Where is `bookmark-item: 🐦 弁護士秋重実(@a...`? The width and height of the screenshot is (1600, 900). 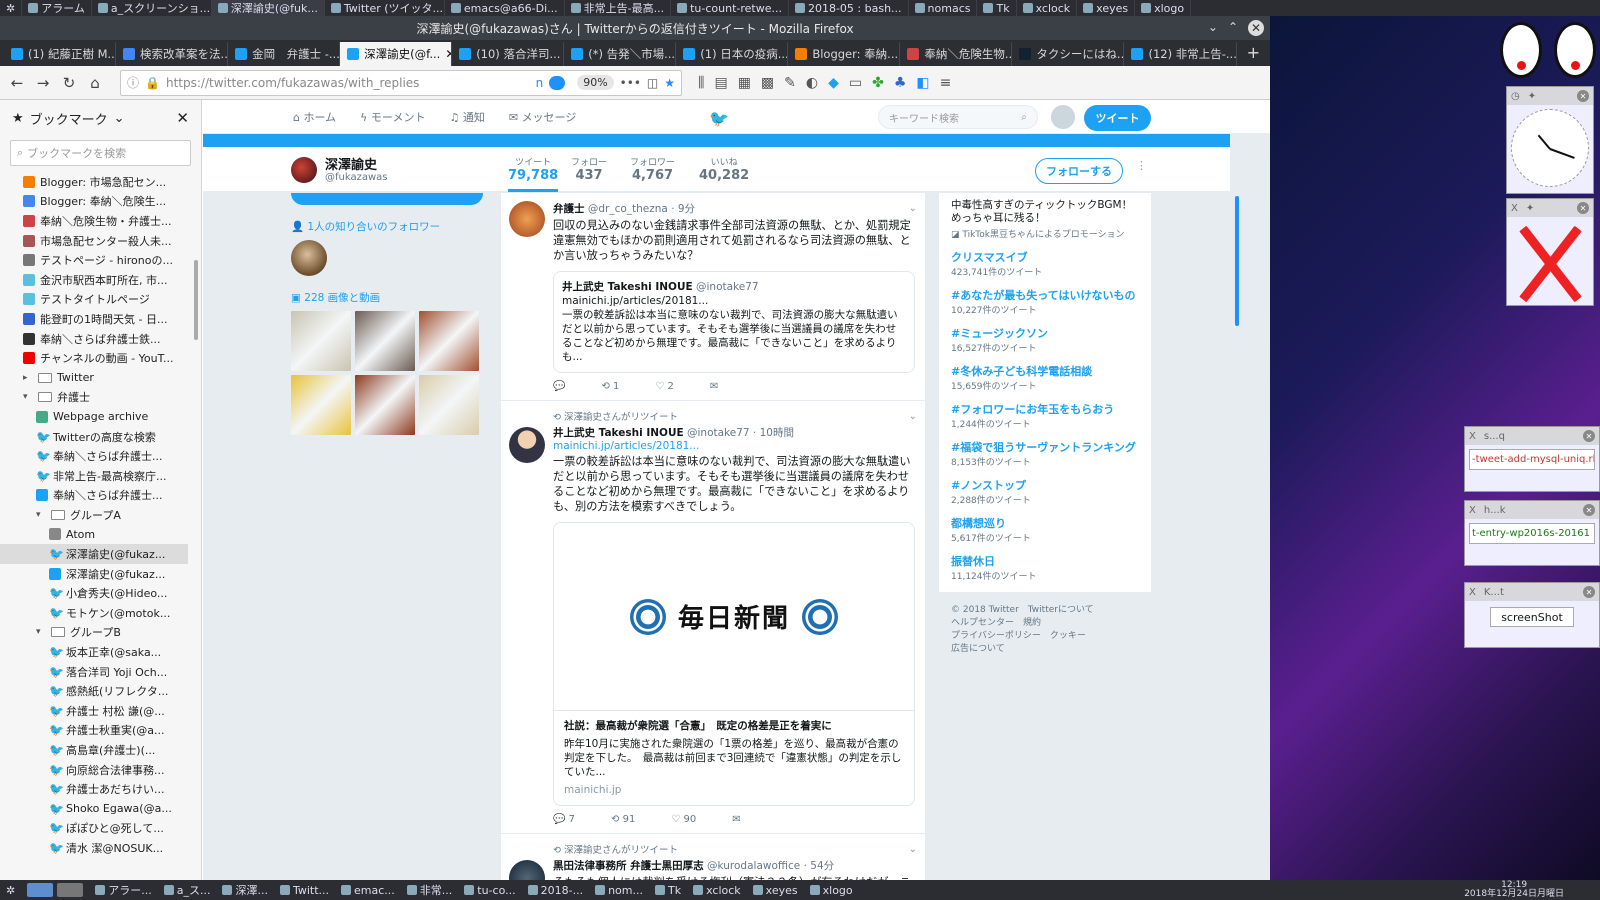 bookmark-item: 🐦 弁護士秋重実(@a... is located at coordinates (94, 731).